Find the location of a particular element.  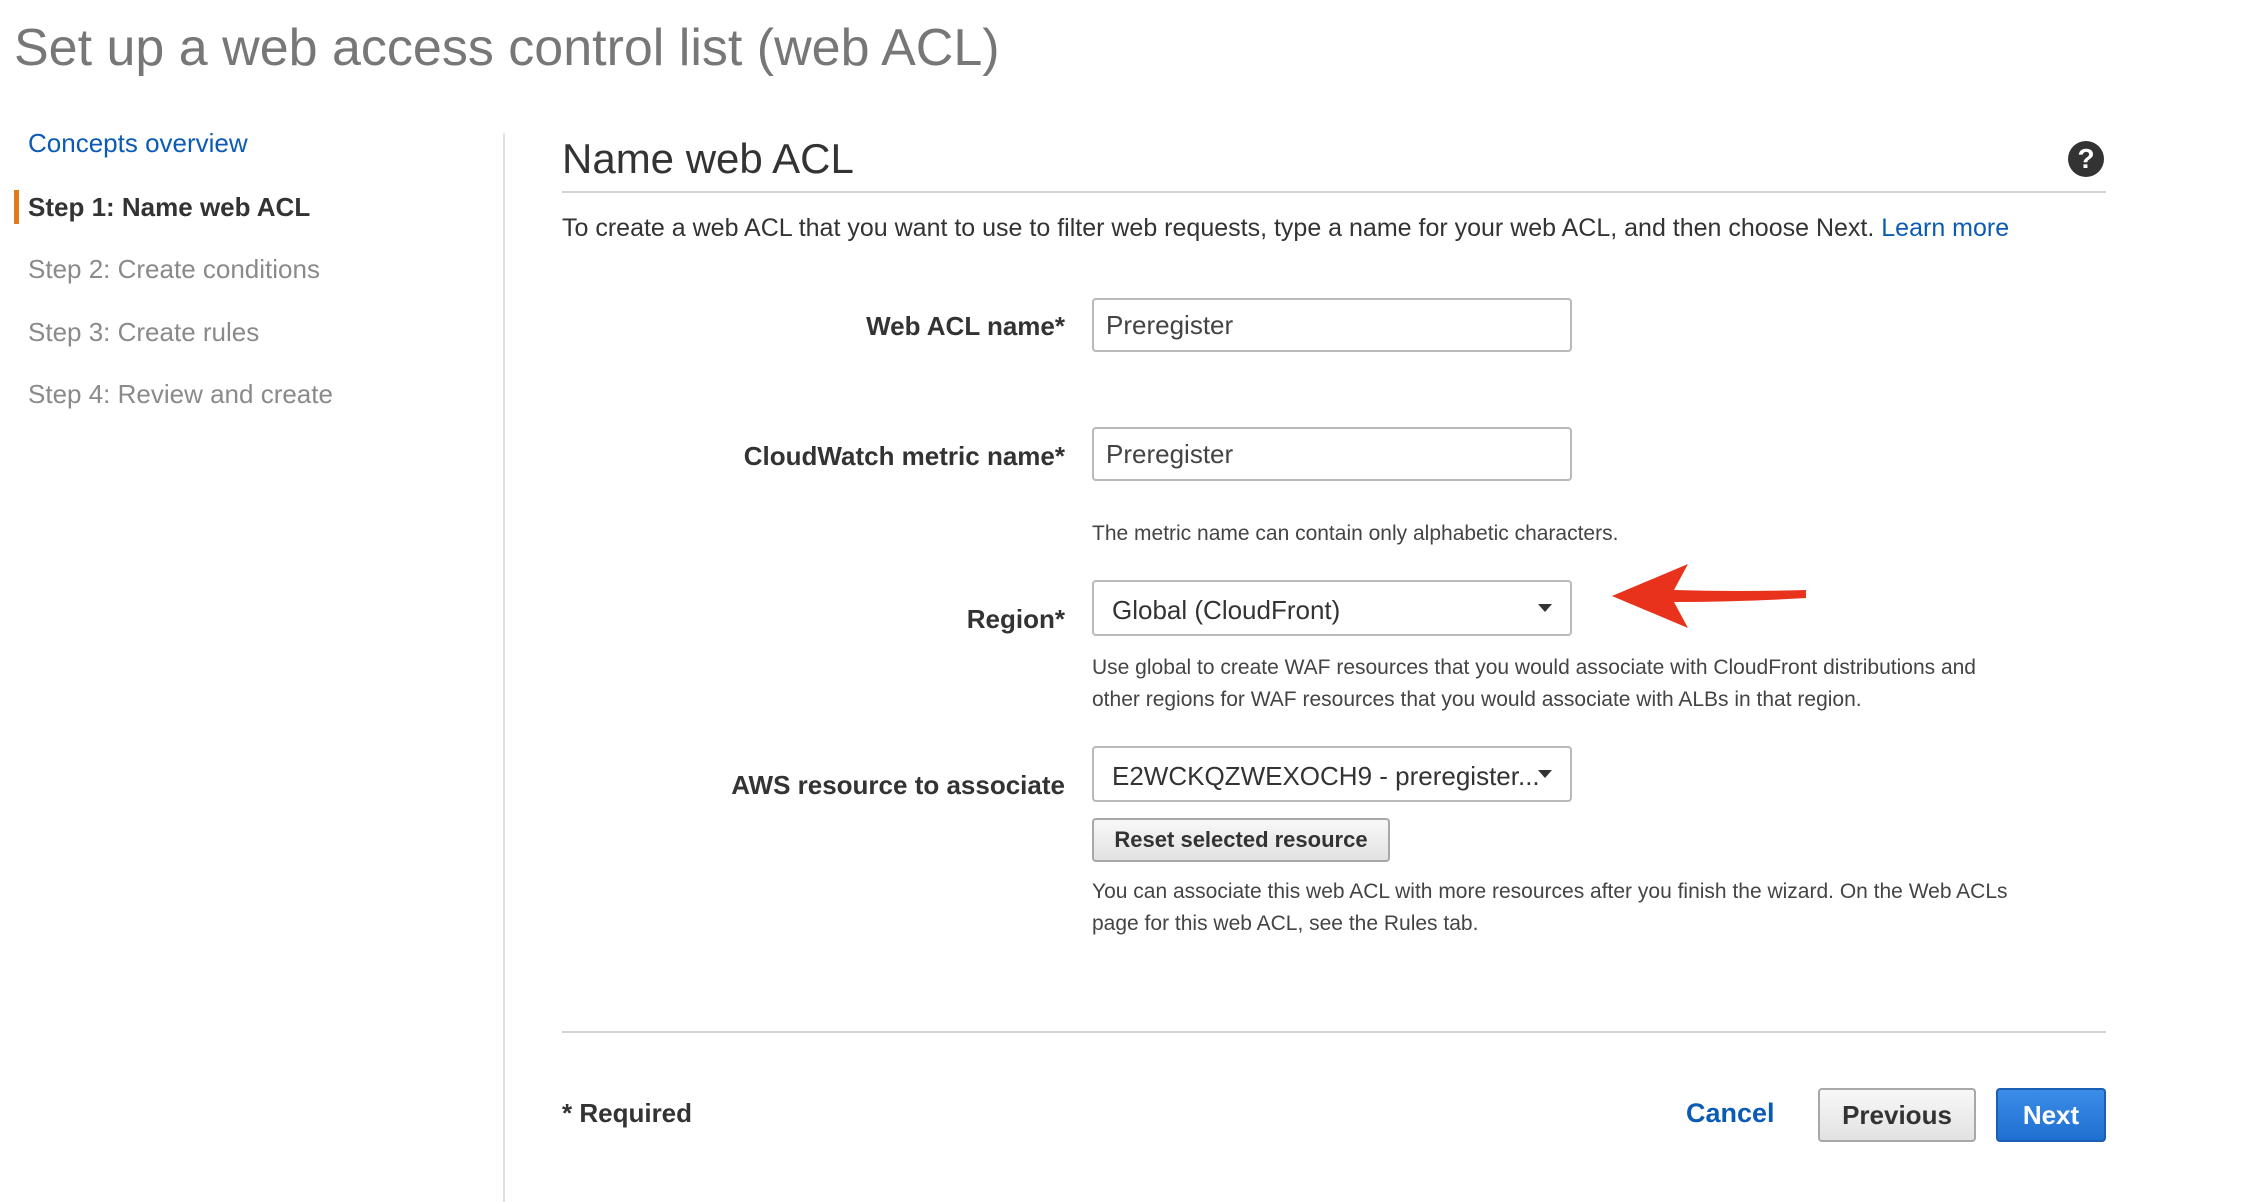

annotation-arrow-icon is located at coordinates (1709, 596).